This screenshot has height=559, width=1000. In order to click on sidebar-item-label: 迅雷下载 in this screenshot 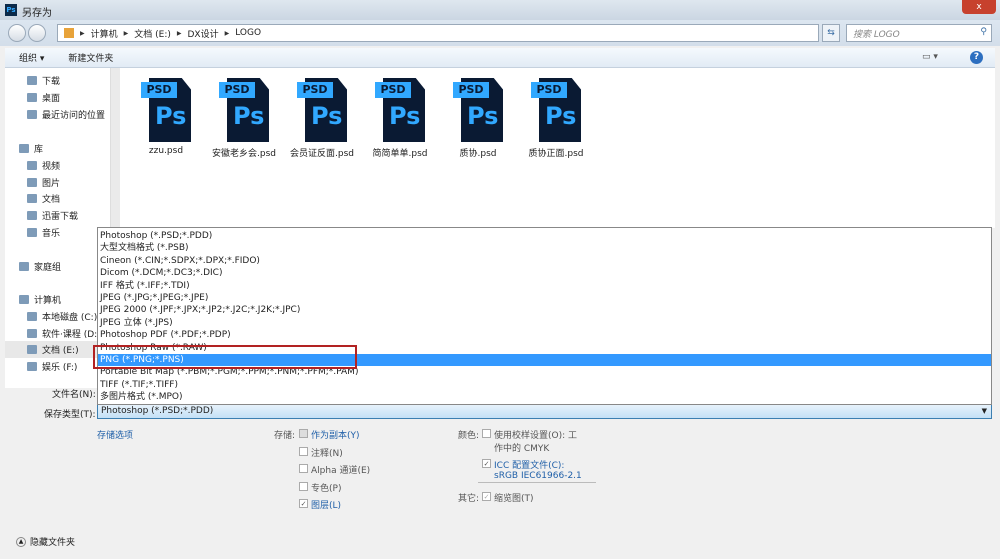, I will do `click(60, 217)`.